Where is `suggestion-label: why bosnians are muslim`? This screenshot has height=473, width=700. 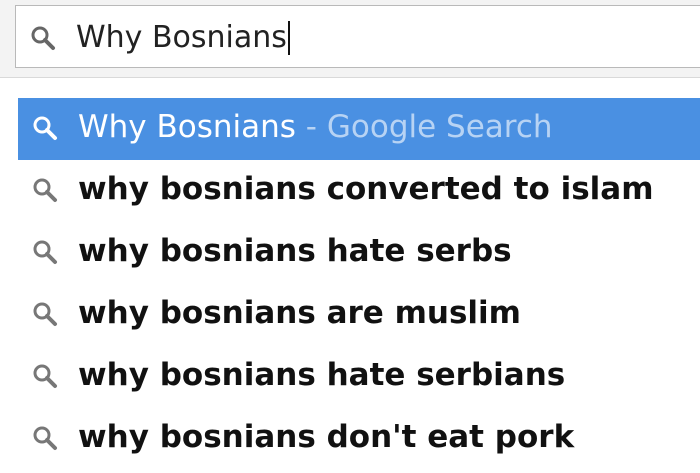 suggestion-label: why bosnians are muslim is located at coordinates (299, 313).